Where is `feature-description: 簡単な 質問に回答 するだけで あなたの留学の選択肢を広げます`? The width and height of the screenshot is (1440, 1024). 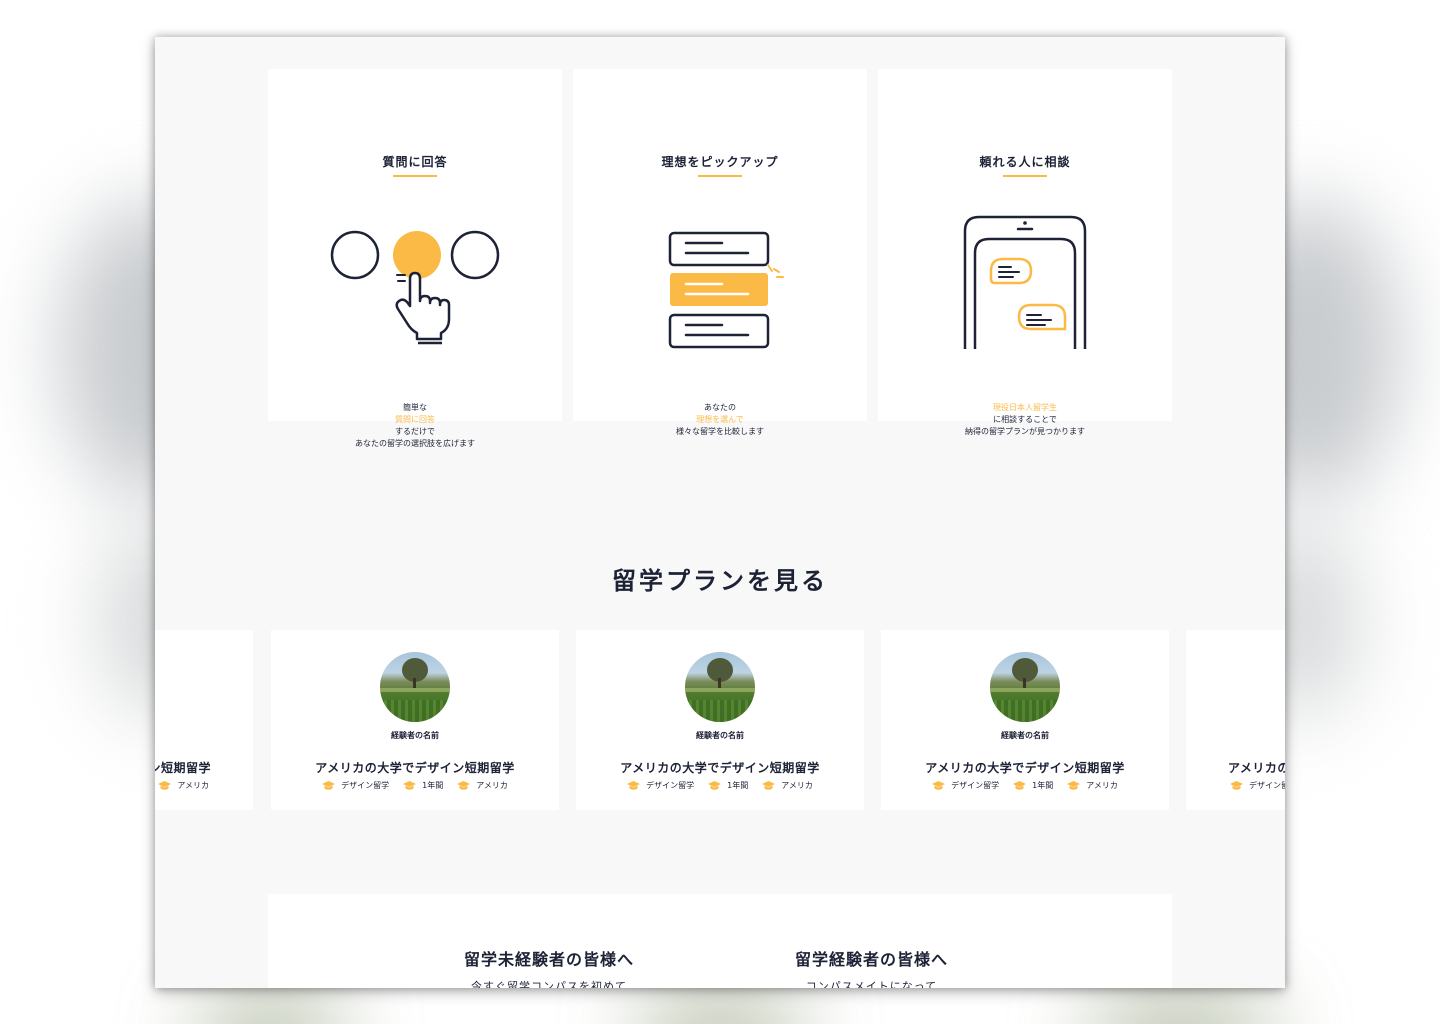
feature-description: 簡単な 質問に回答 するだけで あなたの留学の選択肢を広げます is located at coordinates (415, 426).